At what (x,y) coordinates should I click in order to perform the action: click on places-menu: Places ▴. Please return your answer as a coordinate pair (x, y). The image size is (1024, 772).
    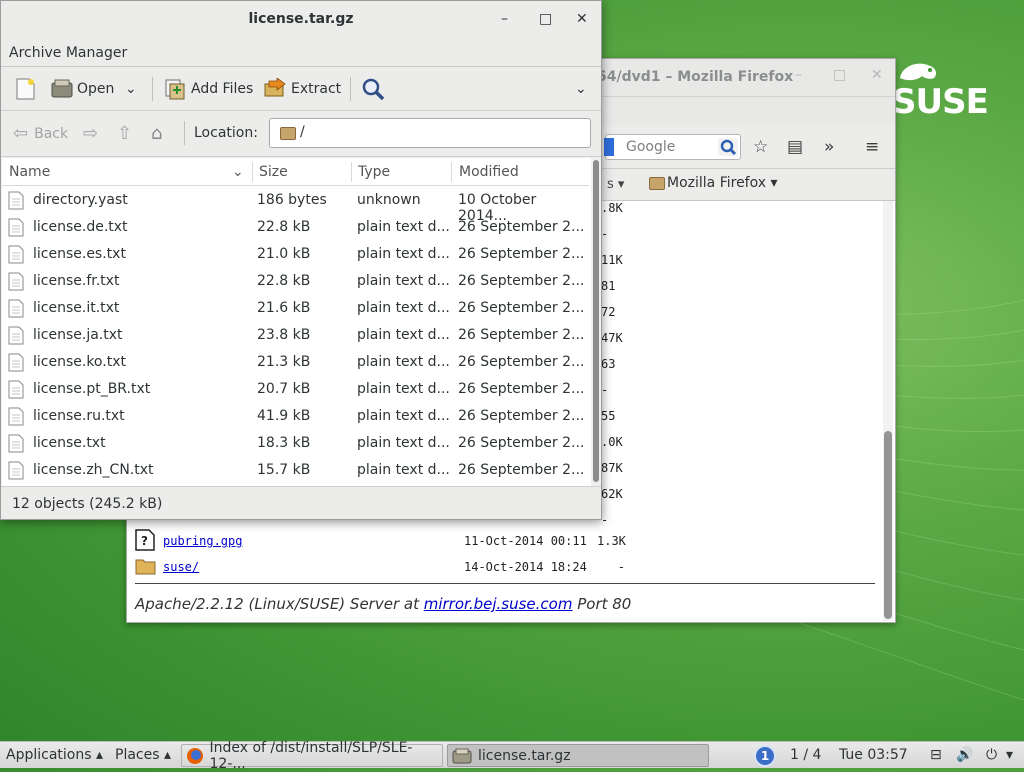
    Looking at the image, I should click on (143, 755).